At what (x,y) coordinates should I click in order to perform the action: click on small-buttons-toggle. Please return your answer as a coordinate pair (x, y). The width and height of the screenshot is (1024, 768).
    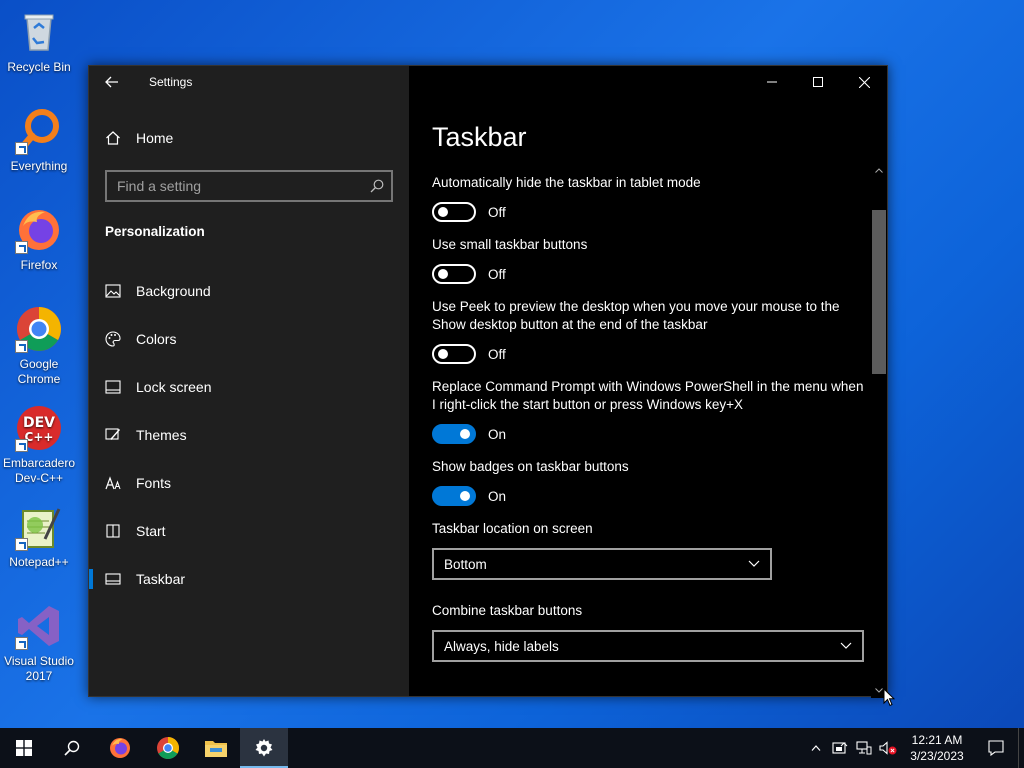
    Looking at the image, I should click on (454, 274).